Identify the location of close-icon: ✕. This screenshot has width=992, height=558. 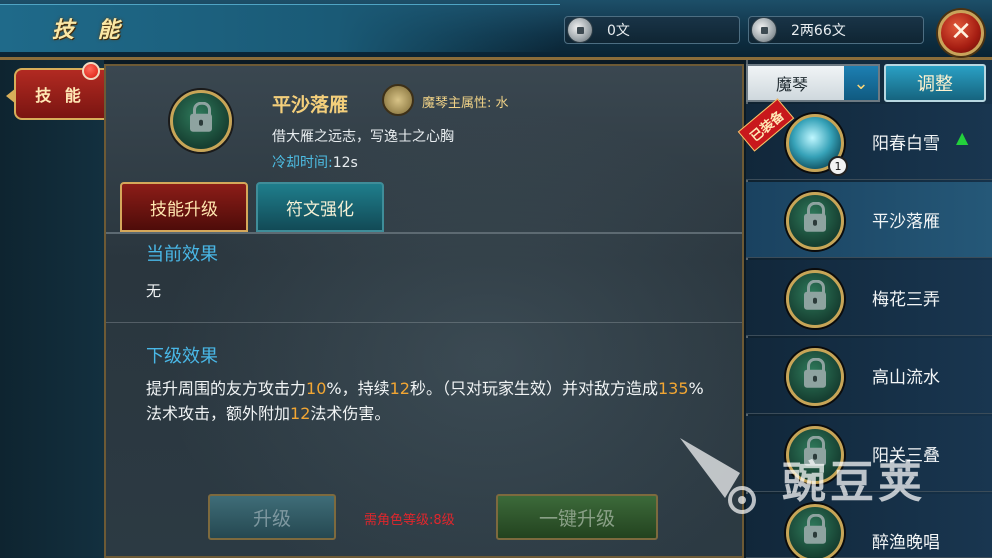
(961, 32).